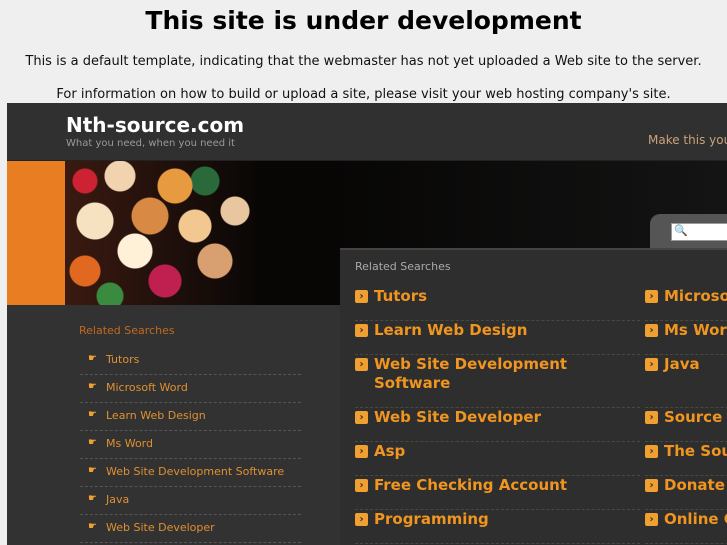  Describe the element at coordinates (150, 143) in the screenshot. I see `site-tagline: What you need, when you need it` at that location.